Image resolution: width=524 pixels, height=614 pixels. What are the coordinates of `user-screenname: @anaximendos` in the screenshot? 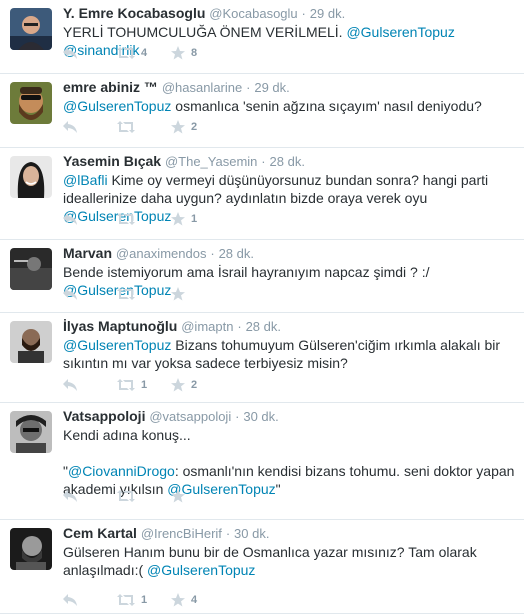 It's located at (161, 253).